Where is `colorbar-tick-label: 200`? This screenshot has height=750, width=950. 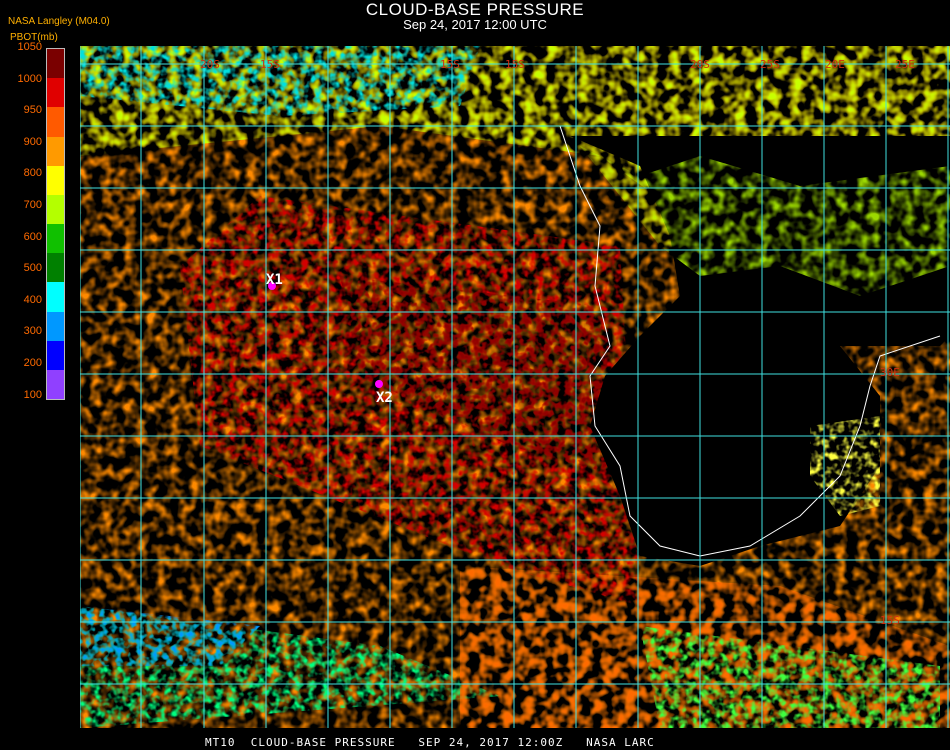 colorbar-tick-label: 200 is located at coordinates (32, 363).